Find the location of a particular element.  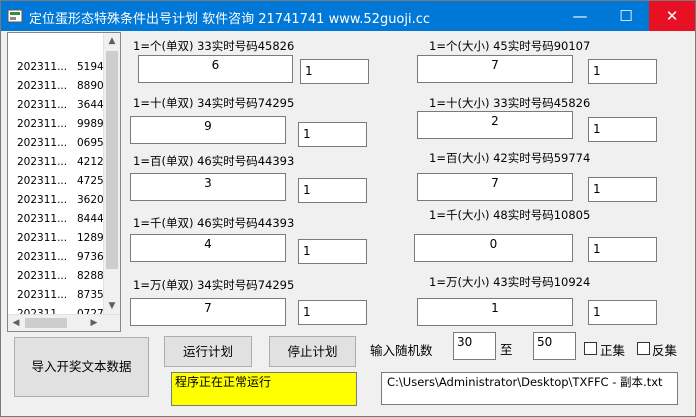

list-item-number: 42120 is located at coordinates (91, 162).